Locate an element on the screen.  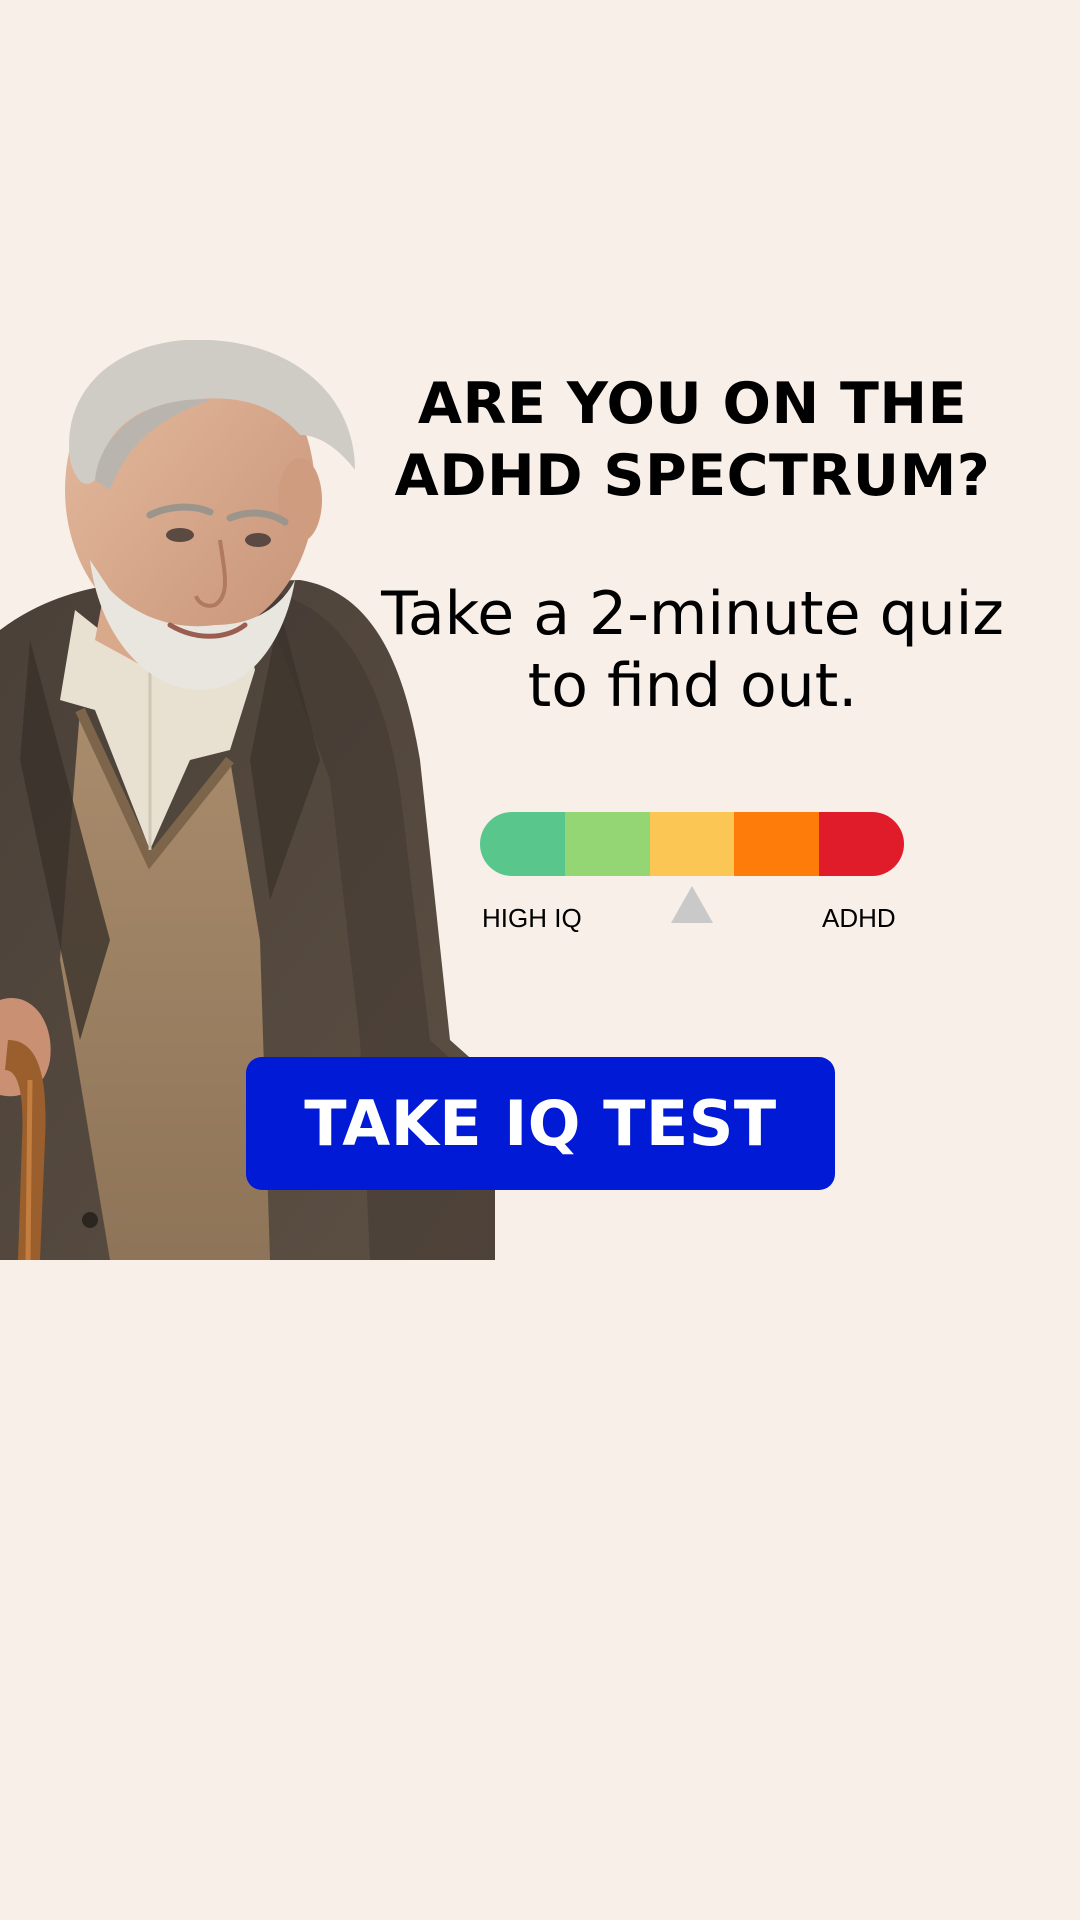
headline-line-2: ADHD SPECTRUM? is located at coordinates (692, 476).